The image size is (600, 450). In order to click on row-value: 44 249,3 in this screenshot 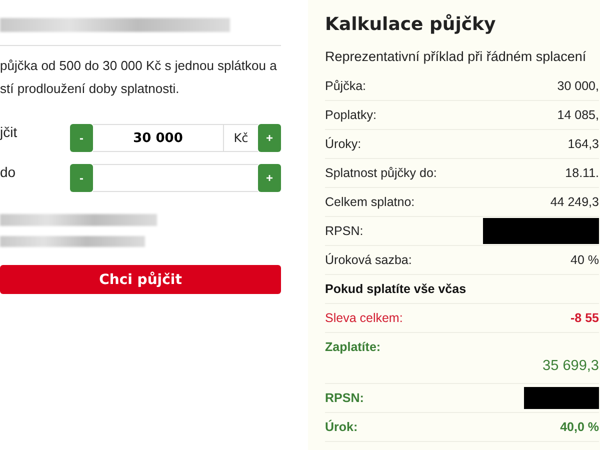, I will do `click(574, 202)`.